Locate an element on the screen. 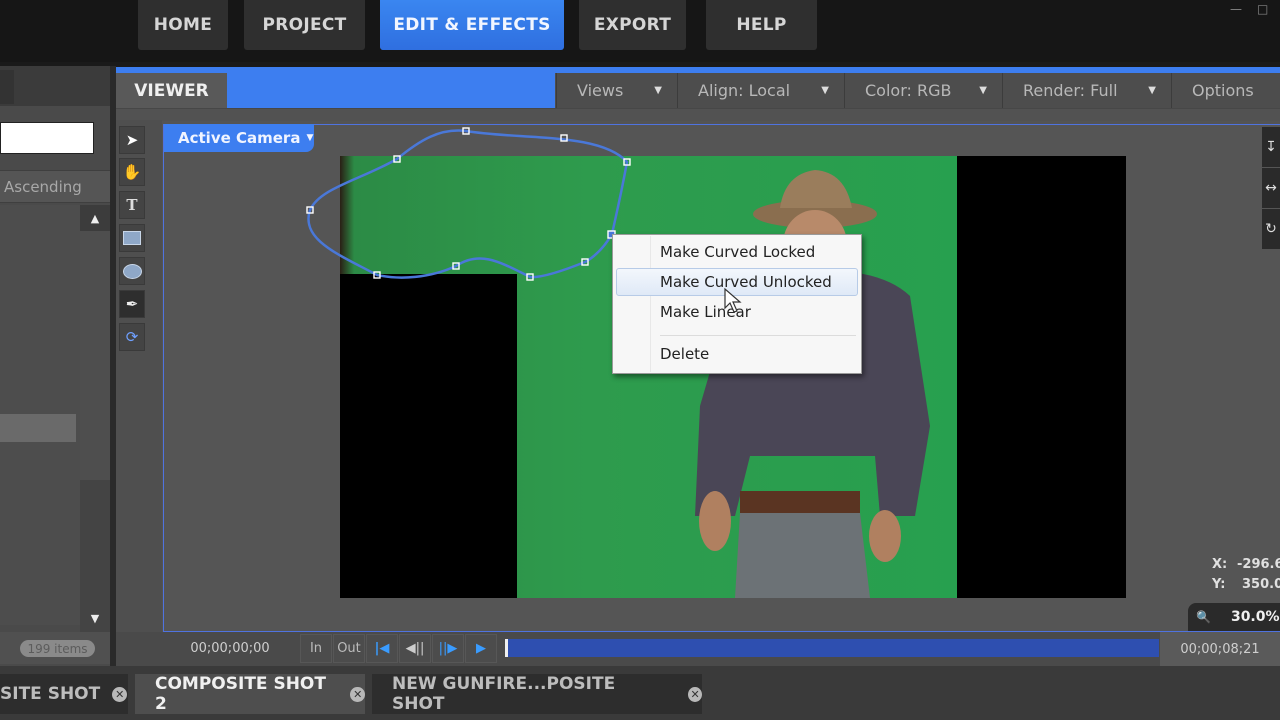 This screenshot has height=720, width=1280. end-timecode: 00;00;08;21 is located at coordinates (1220, 649).